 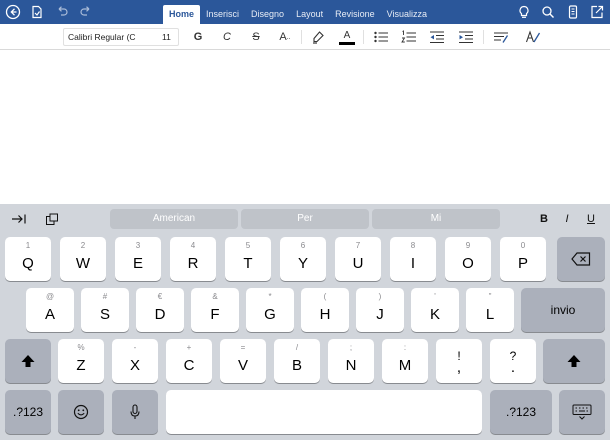 I want to click on font-color-button: A, so click(x=347, y=37).